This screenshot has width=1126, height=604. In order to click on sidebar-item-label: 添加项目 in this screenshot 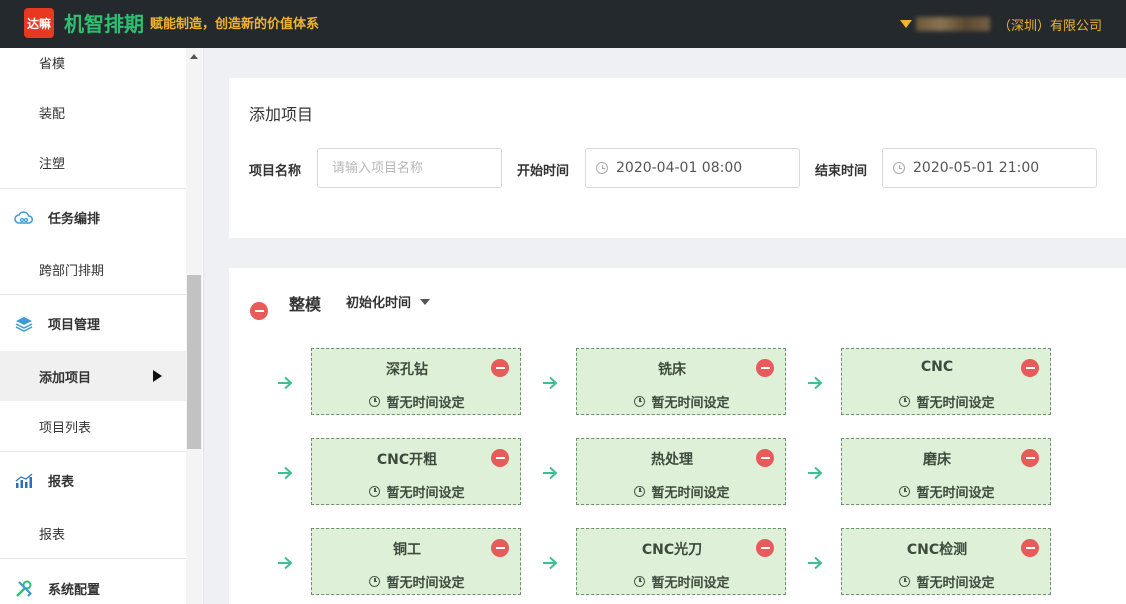, I will do `click(65, 378)`.